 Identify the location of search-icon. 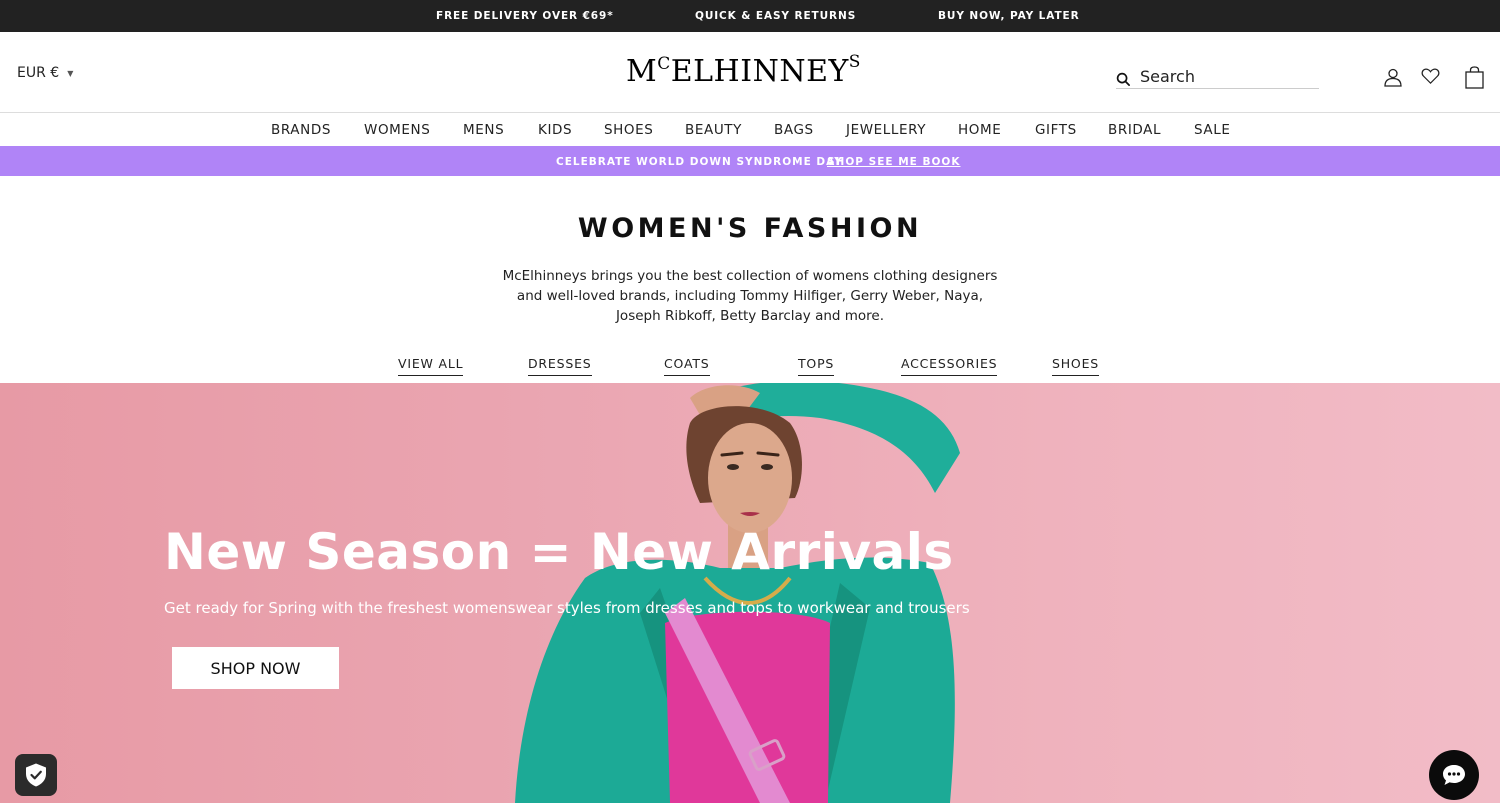
(1123, 79).